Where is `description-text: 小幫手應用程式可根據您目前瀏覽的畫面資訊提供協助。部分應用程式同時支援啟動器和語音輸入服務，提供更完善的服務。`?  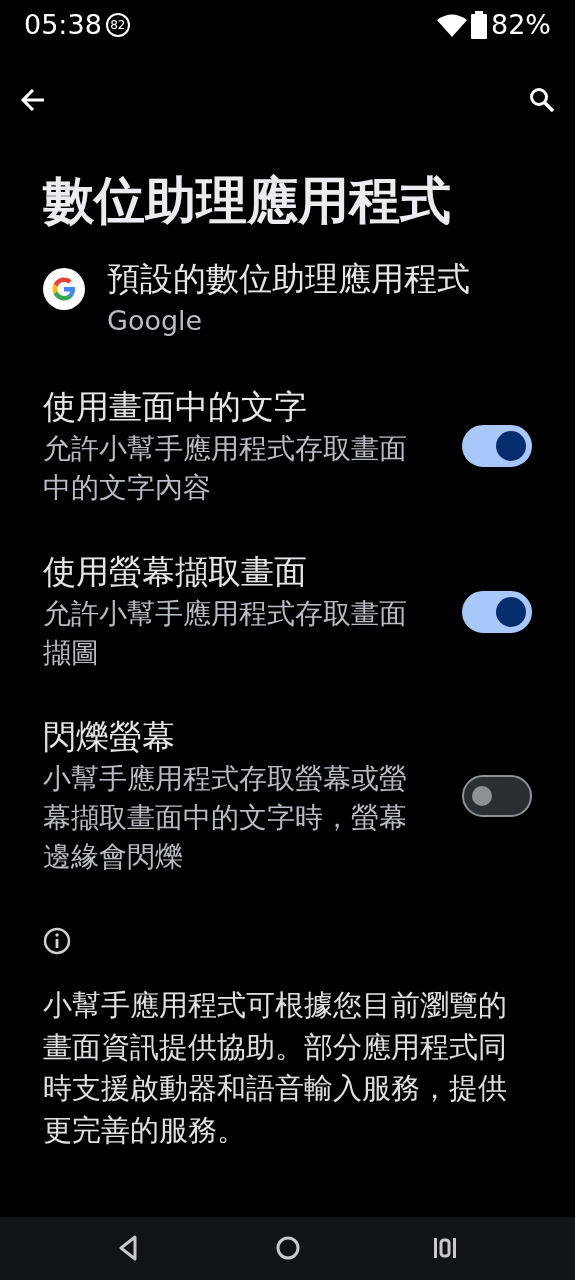 description-text: 小幫手應用程式可根據您目前瀏覽的畫面資訊提供協助。部分應用程式同時支援啟動器和語音輸入服務，提供更完善的服務。 is located at coordinates (275, 1068).